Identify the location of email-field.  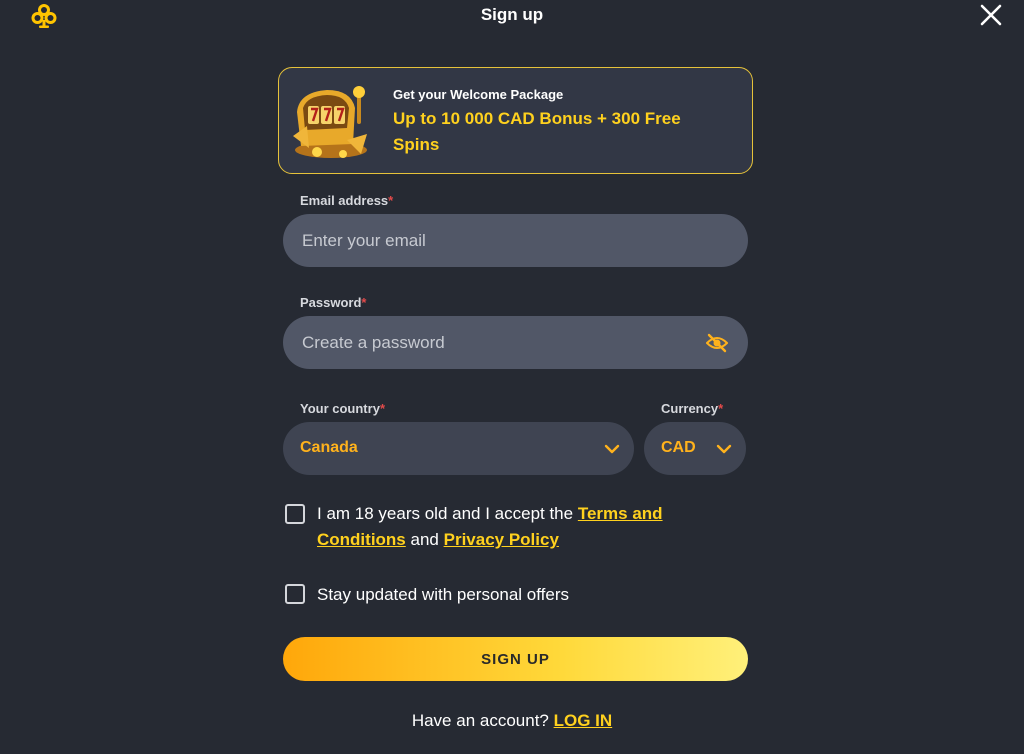
(515, 240).